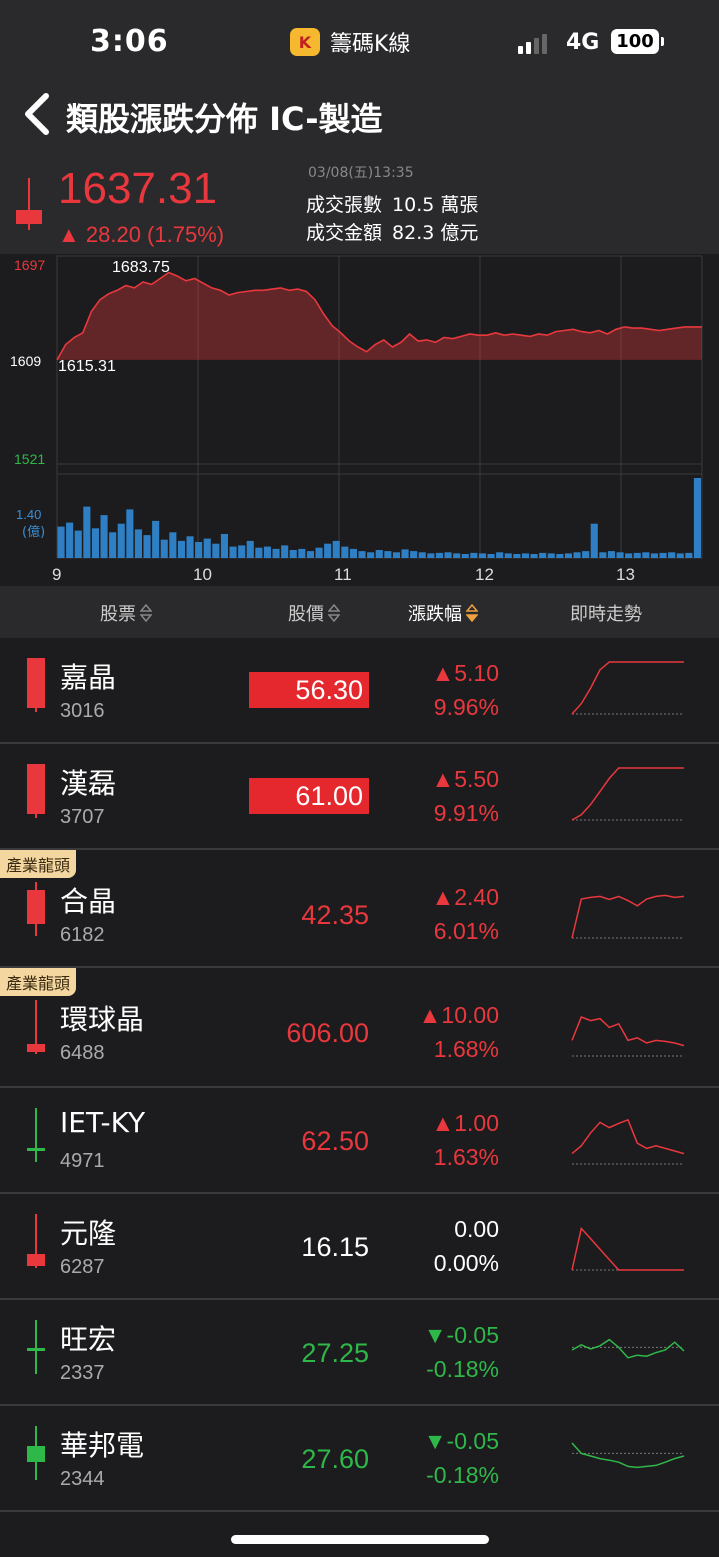 The image size is (719, 1557). What do you see at coordinates (359, 1459) in the screenshot?
I see `stock-row: 華邦電 2344 27.60 ▼-0.05 -0.18%` at bounding box center [359, 1459].